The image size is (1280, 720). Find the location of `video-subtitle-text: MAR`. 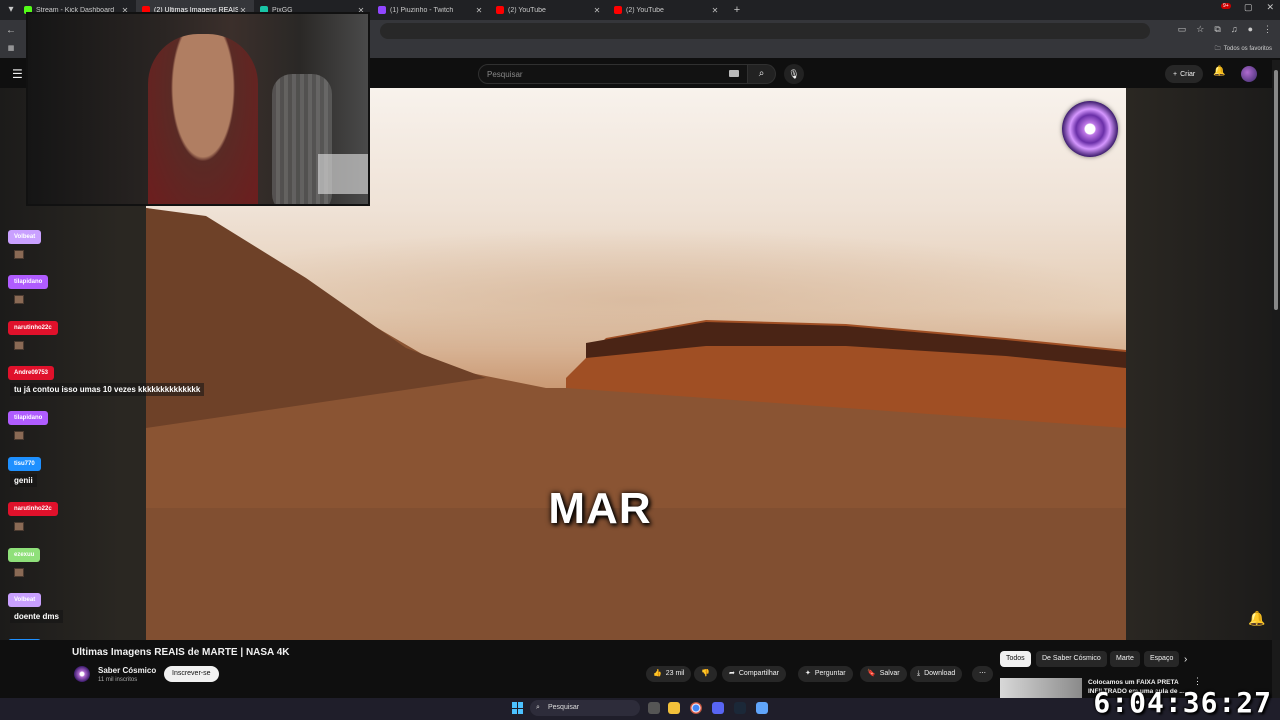

video-subtitle-text: MAR is located at coordinates (600, 508).